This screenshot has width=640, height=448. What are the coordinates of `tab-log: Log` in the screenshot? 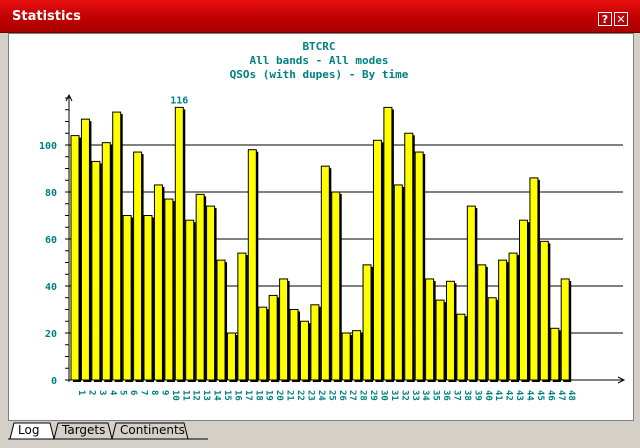 It's located at (28, 430).